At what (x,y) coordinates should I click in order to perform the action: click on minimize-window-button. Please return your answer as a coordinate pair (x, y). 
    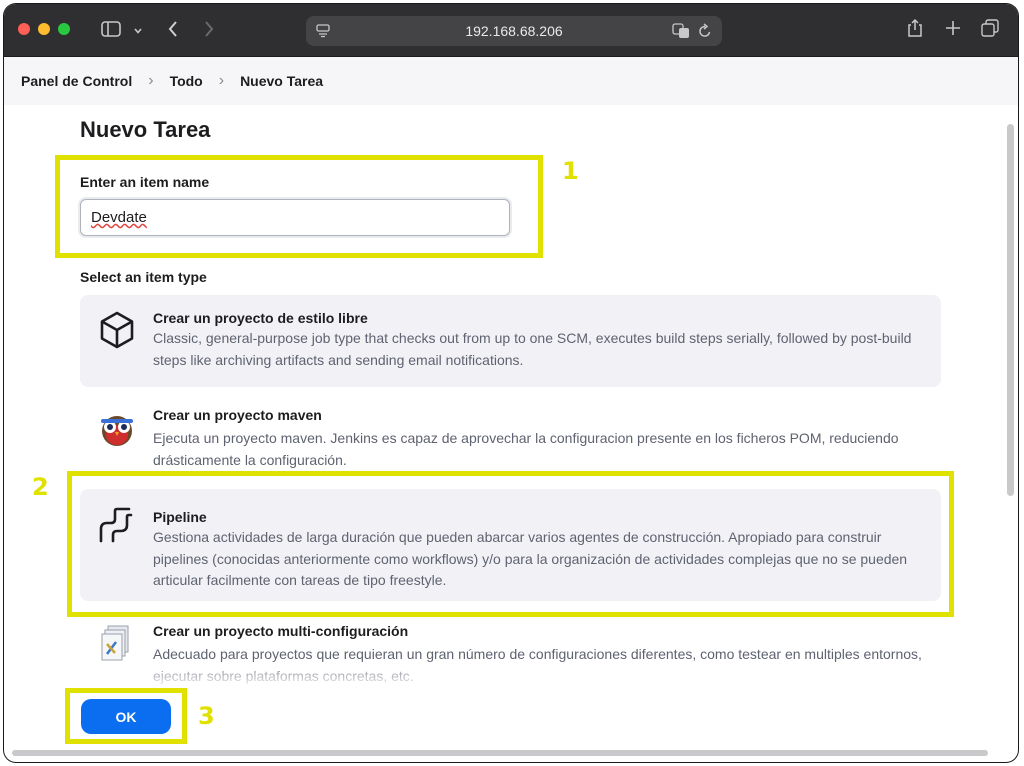
    Looking at the image, I should click on (44, 29).